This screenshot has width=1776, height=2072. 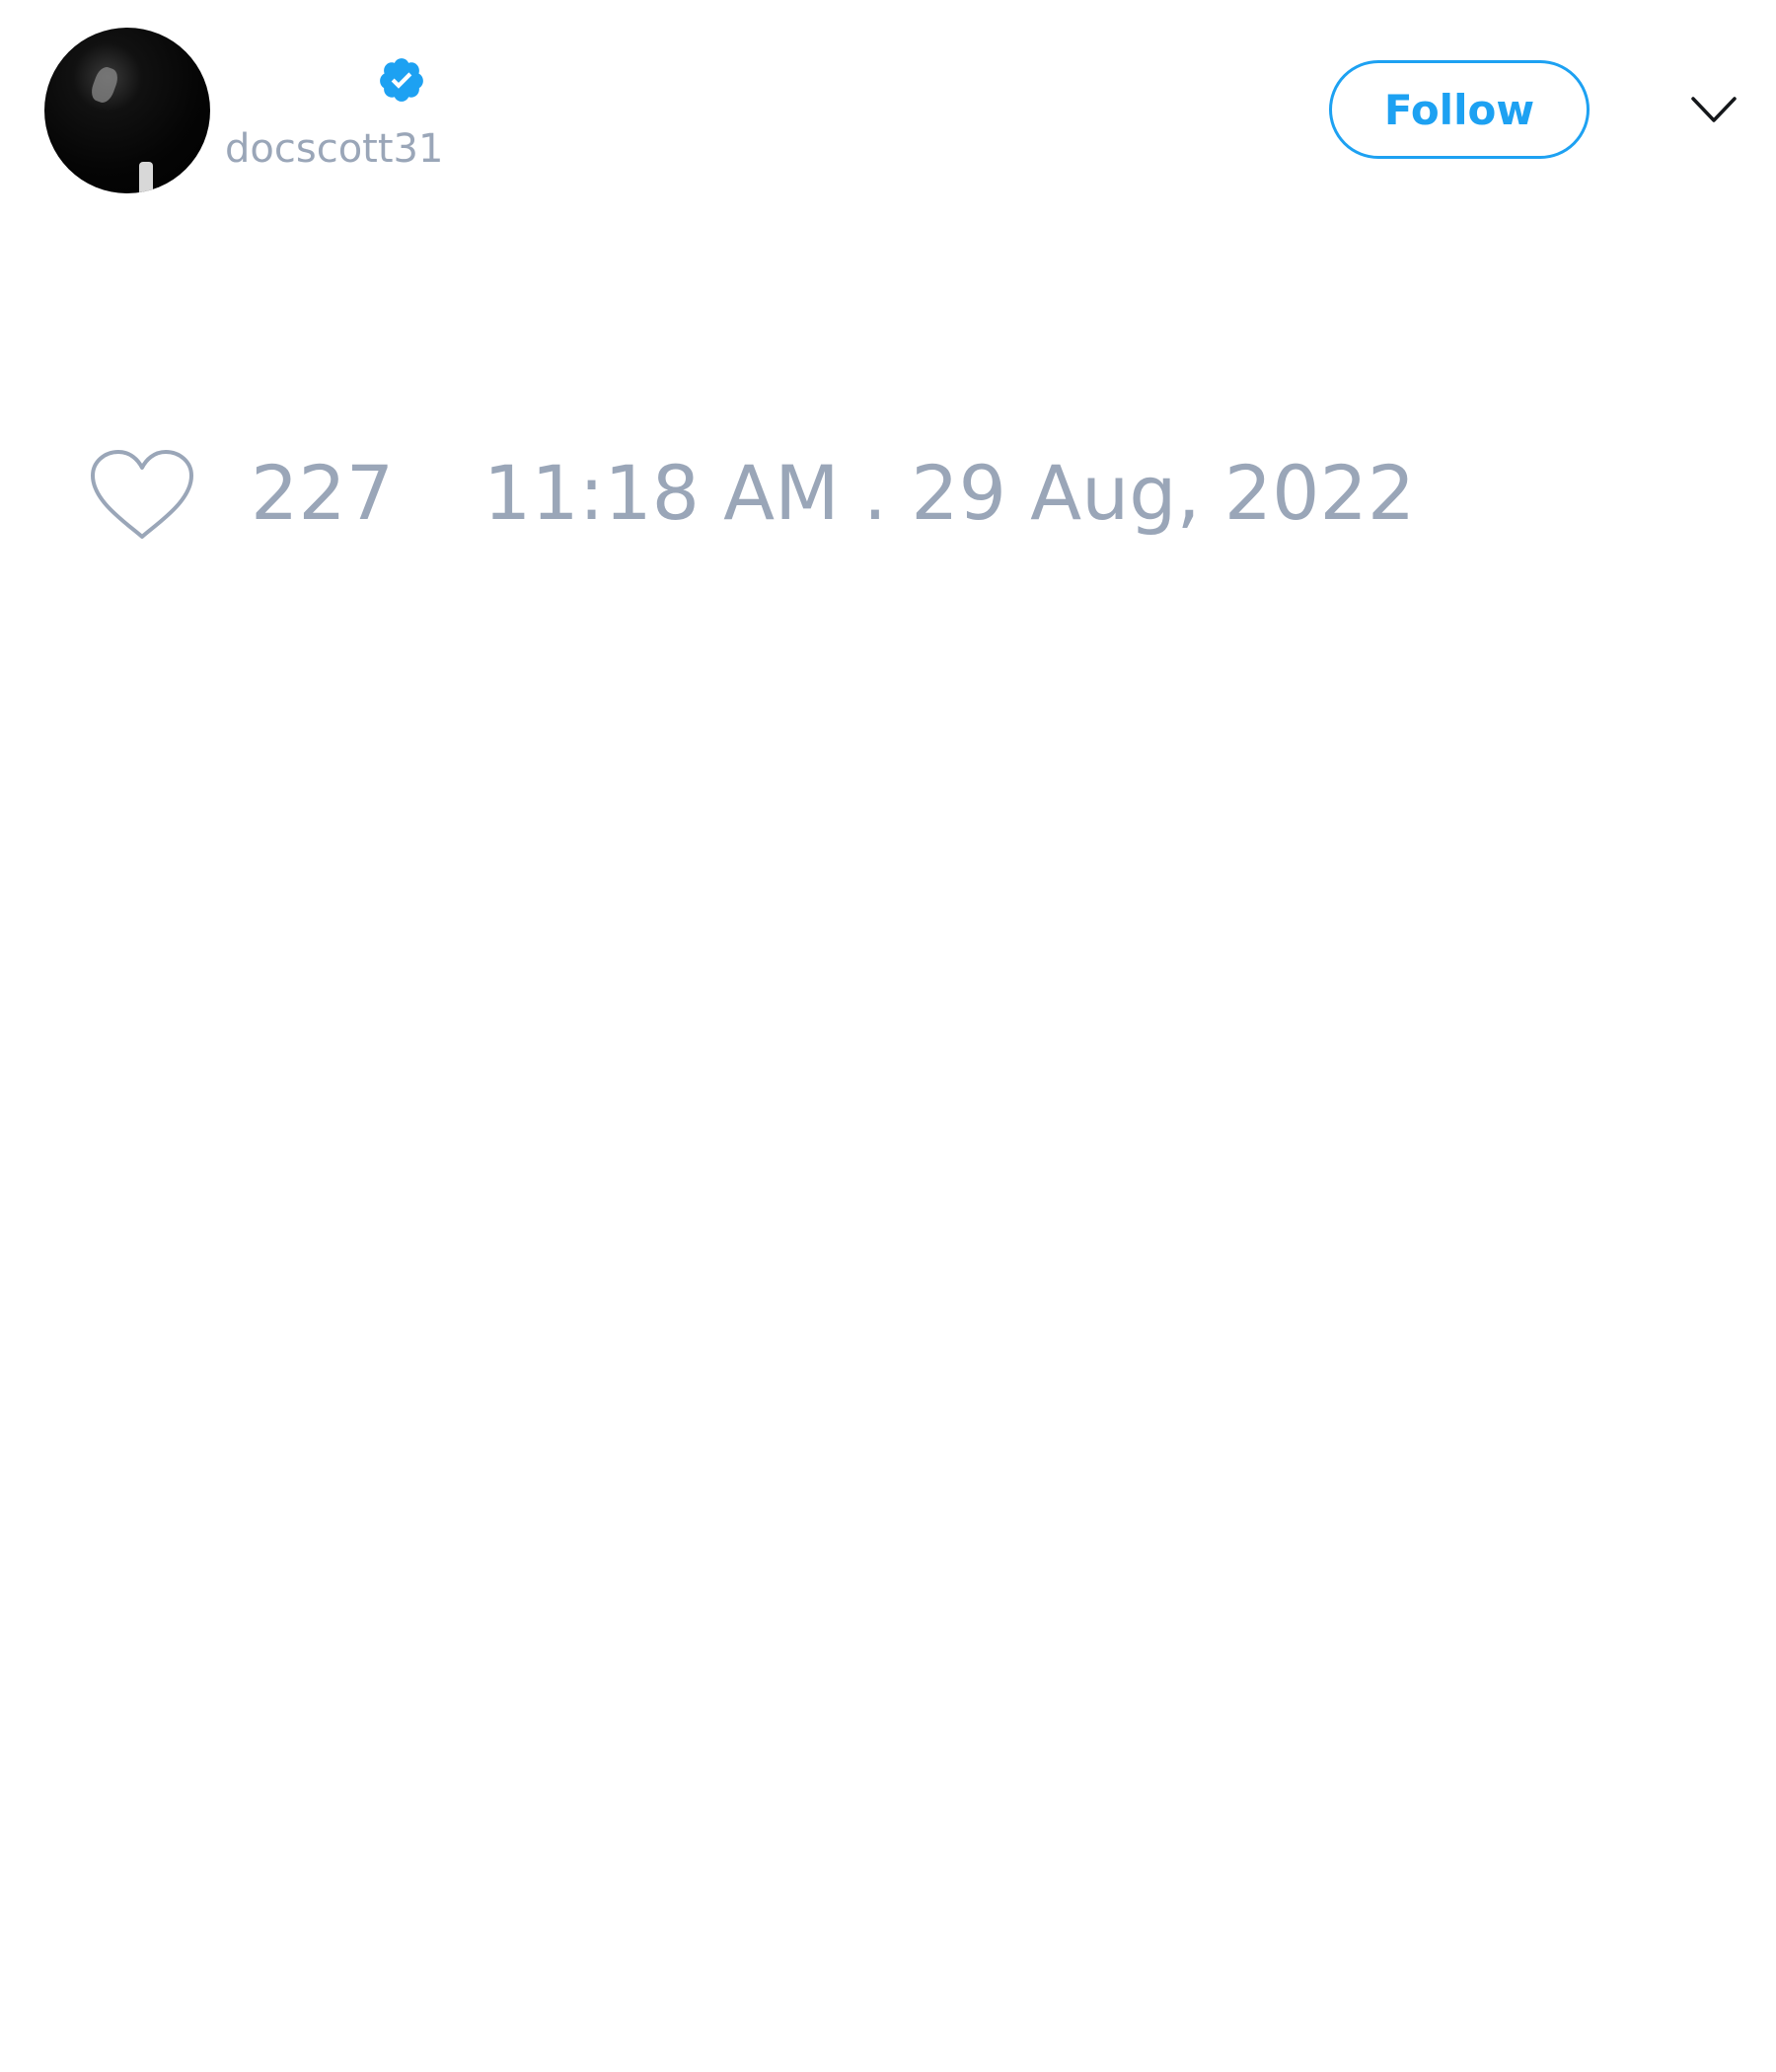 I want to click on user-handle: docscott31, so click(x=334, y=149).